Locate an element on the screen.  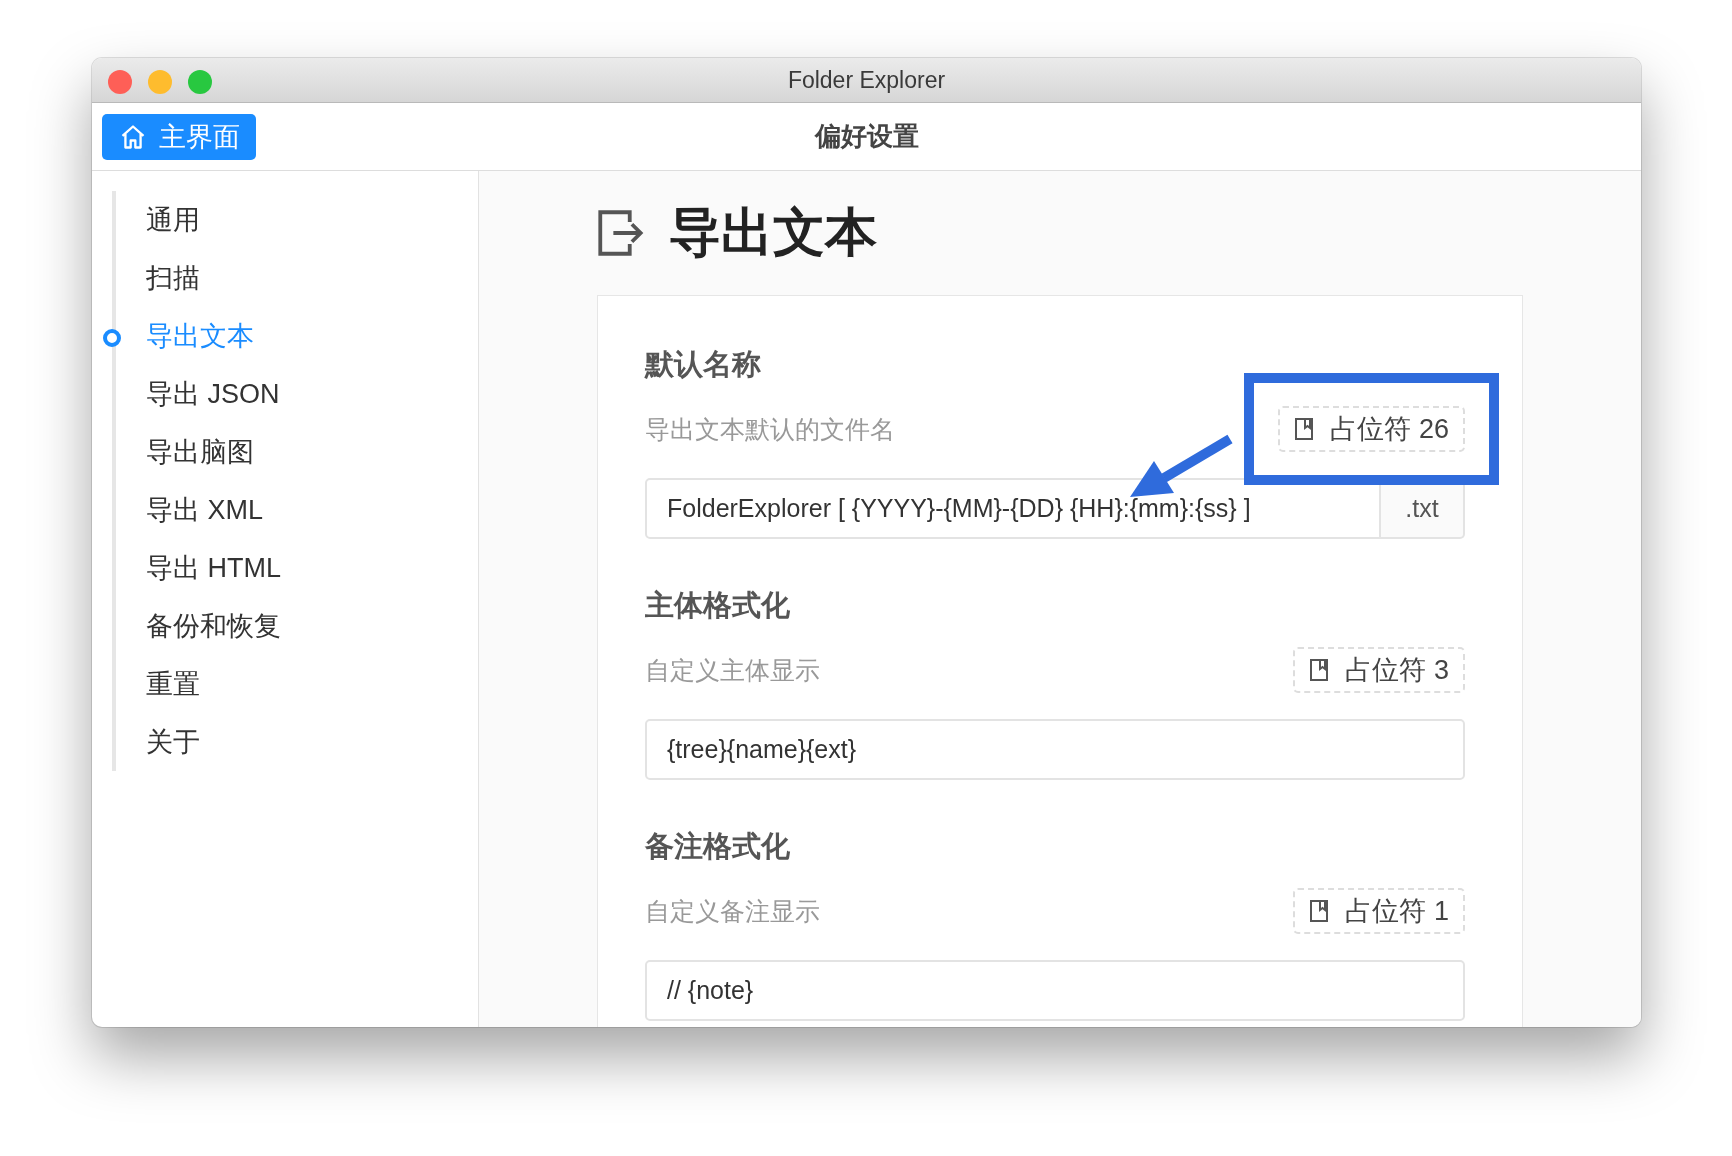
page-title: 导出文本 is located at coordinates (773, 232).